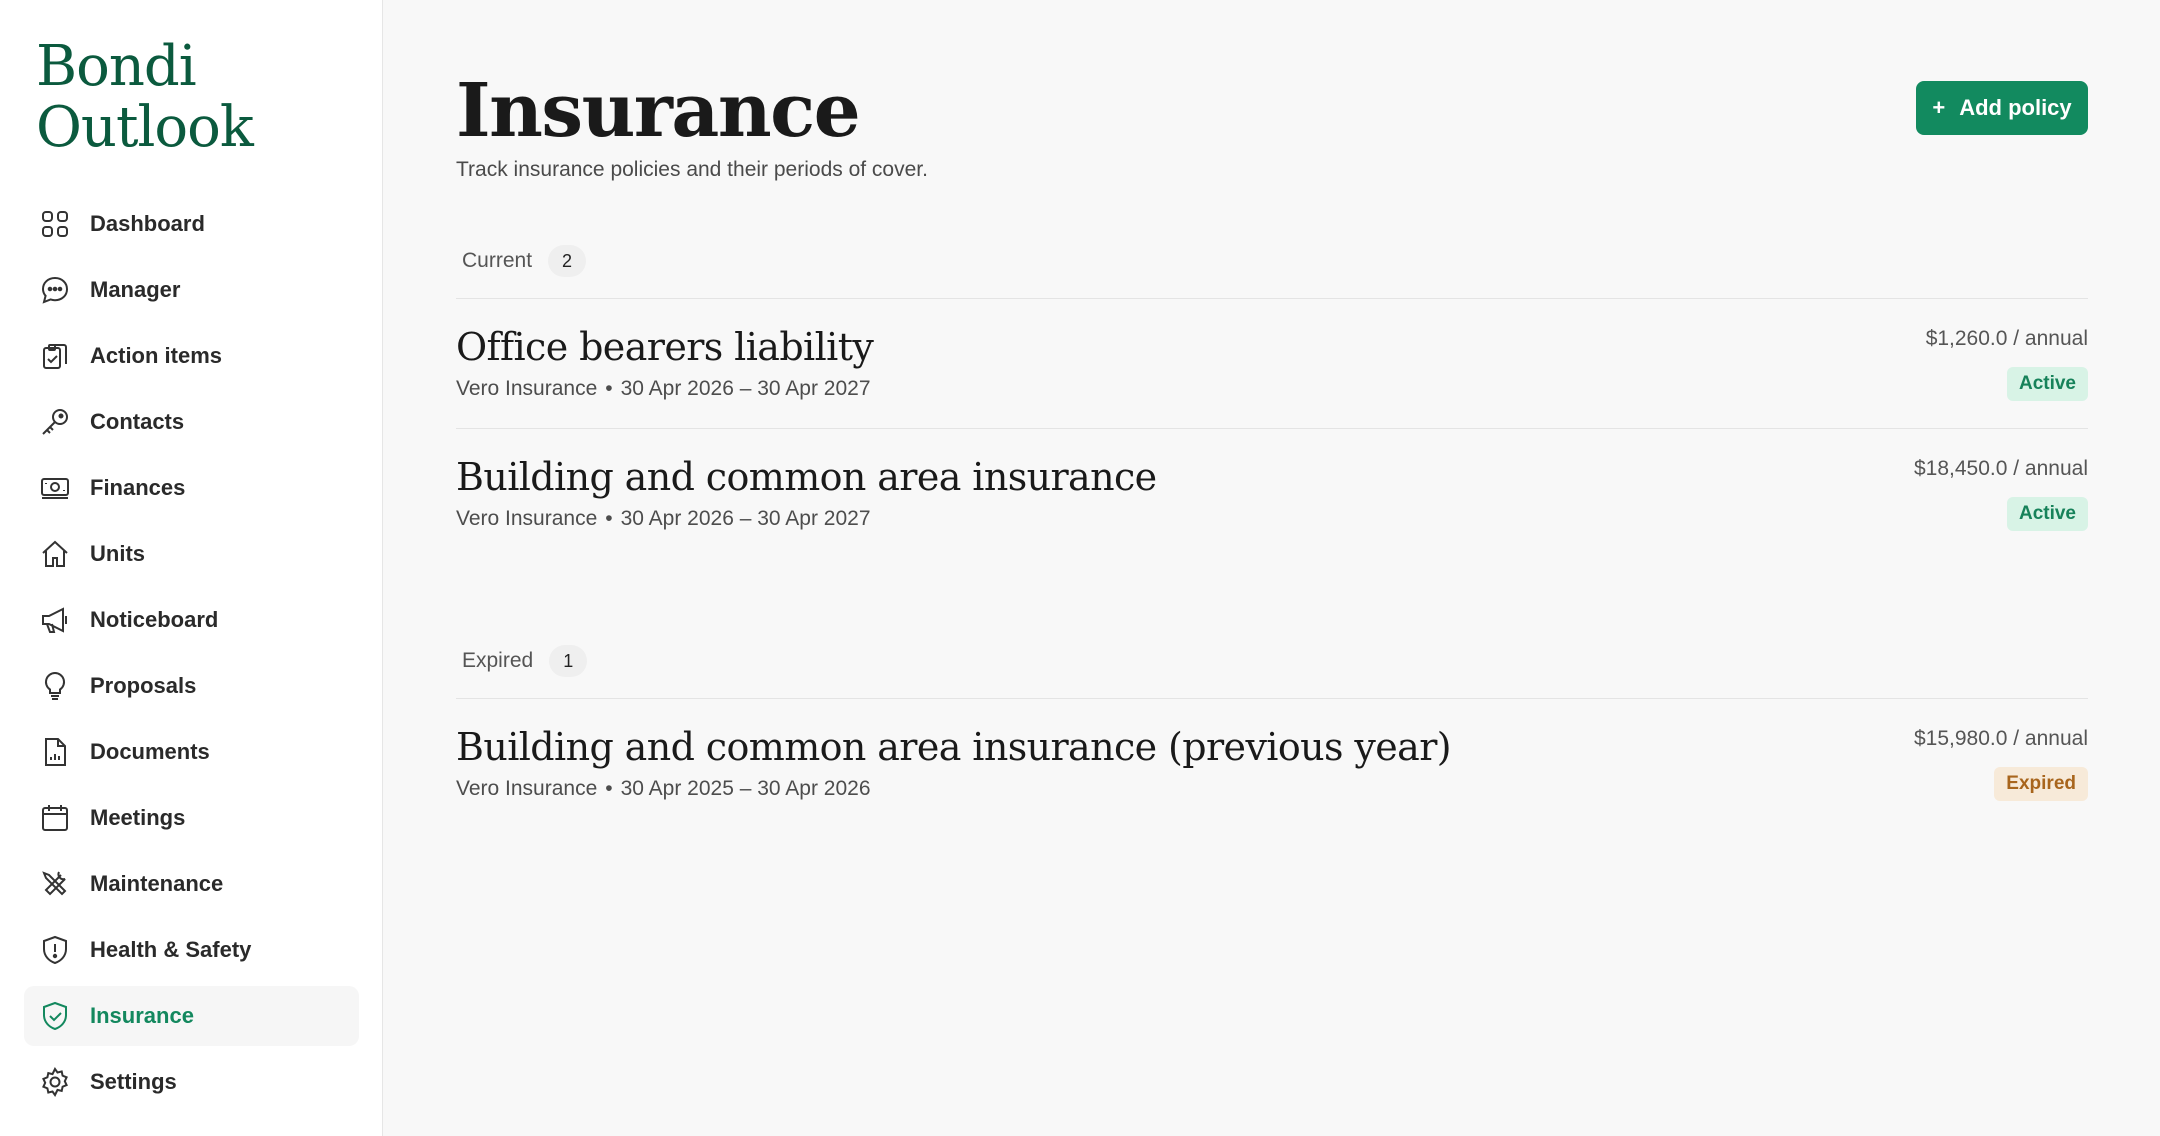  I want to click on sidebar-item-health-safety: Health & Safety, so click(191, 950).